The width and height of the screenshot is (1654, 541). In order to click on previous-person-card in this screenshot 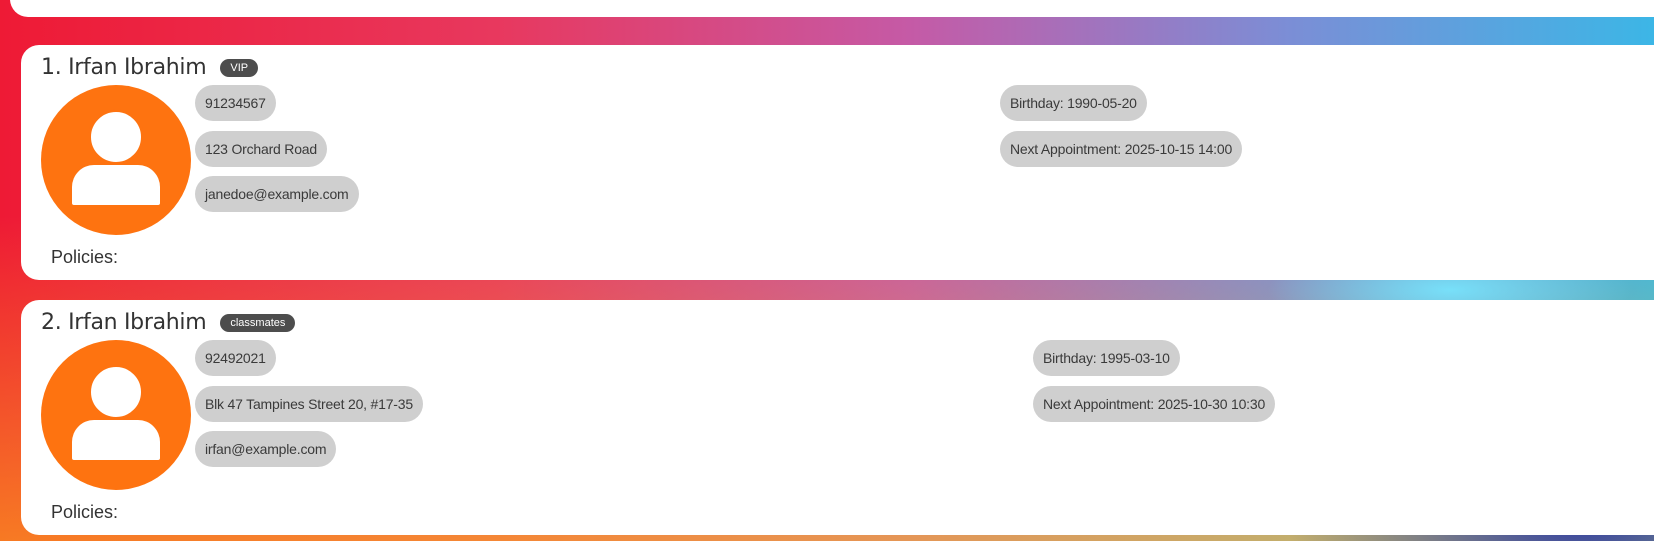, I will do `click(832, 8)`.